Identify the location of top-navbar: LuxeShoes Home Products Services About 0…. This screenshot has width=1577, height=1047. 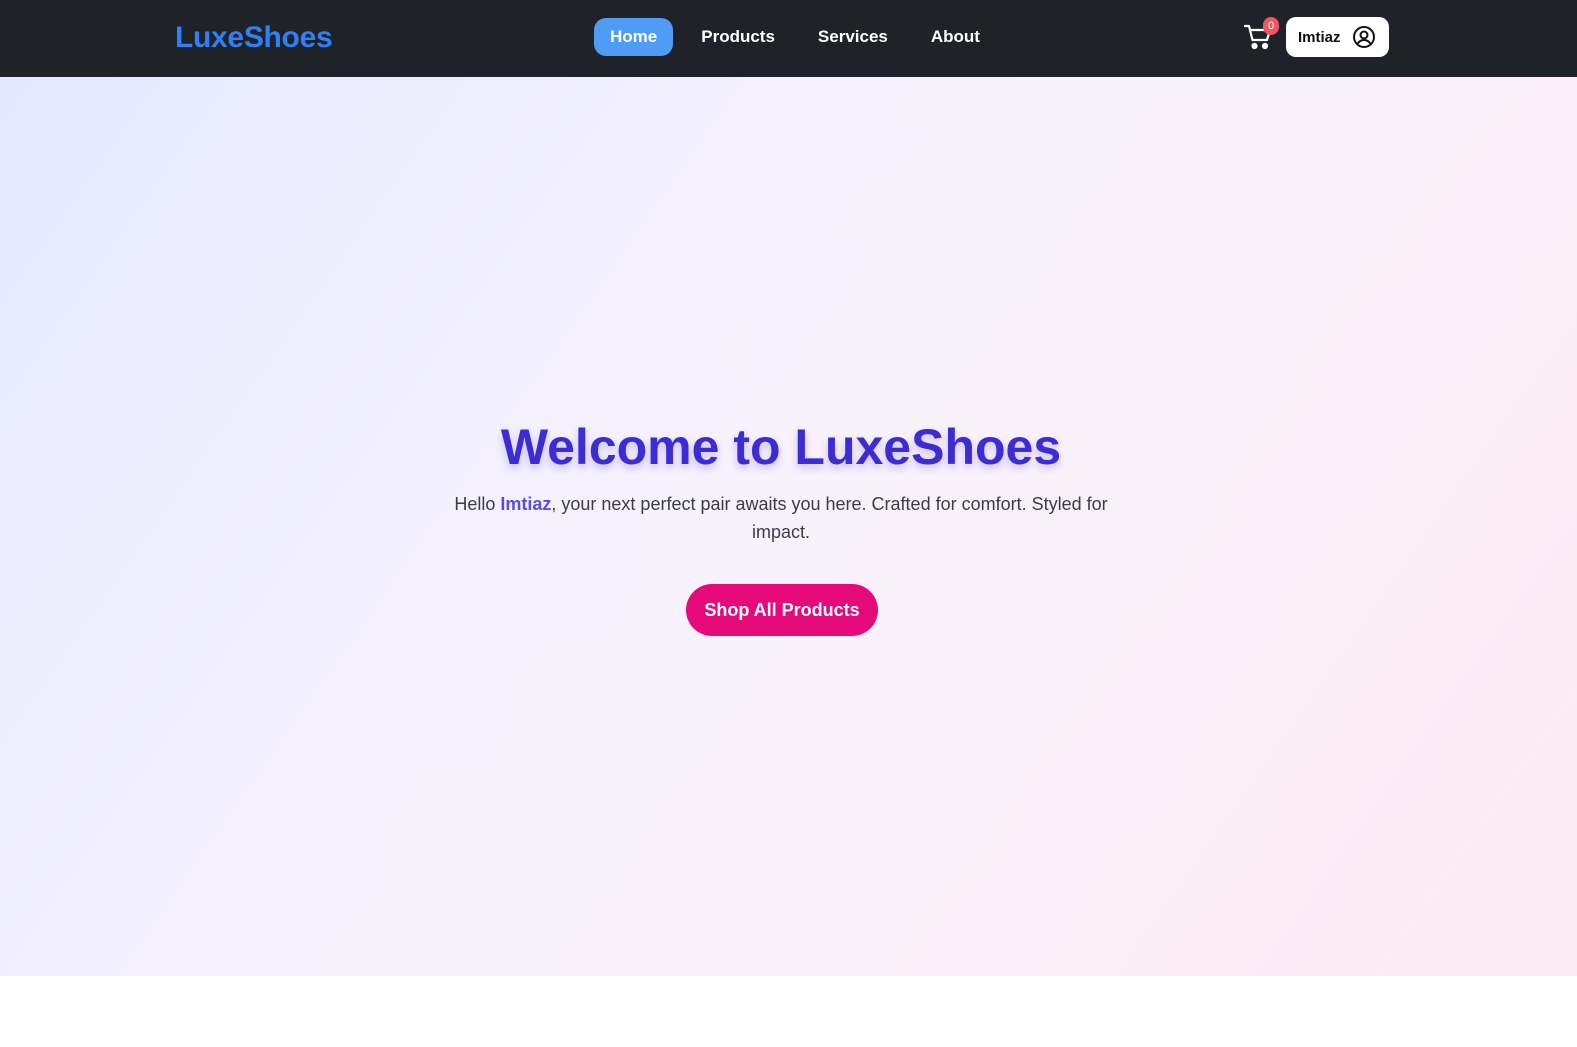
(788, 38).